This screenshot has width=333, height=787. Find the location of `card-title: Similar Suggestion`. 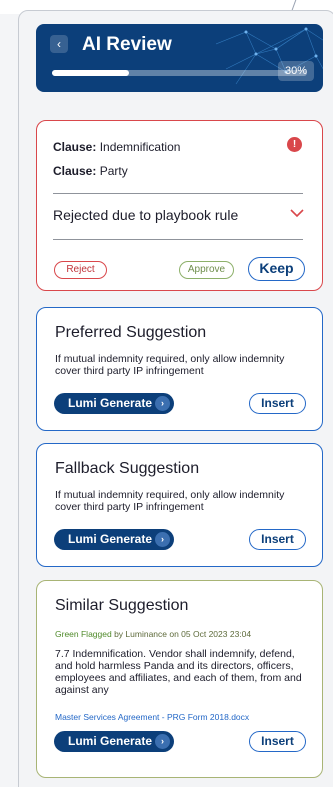

card-title: Similar Suggestion is located at coordinates (122, 605).